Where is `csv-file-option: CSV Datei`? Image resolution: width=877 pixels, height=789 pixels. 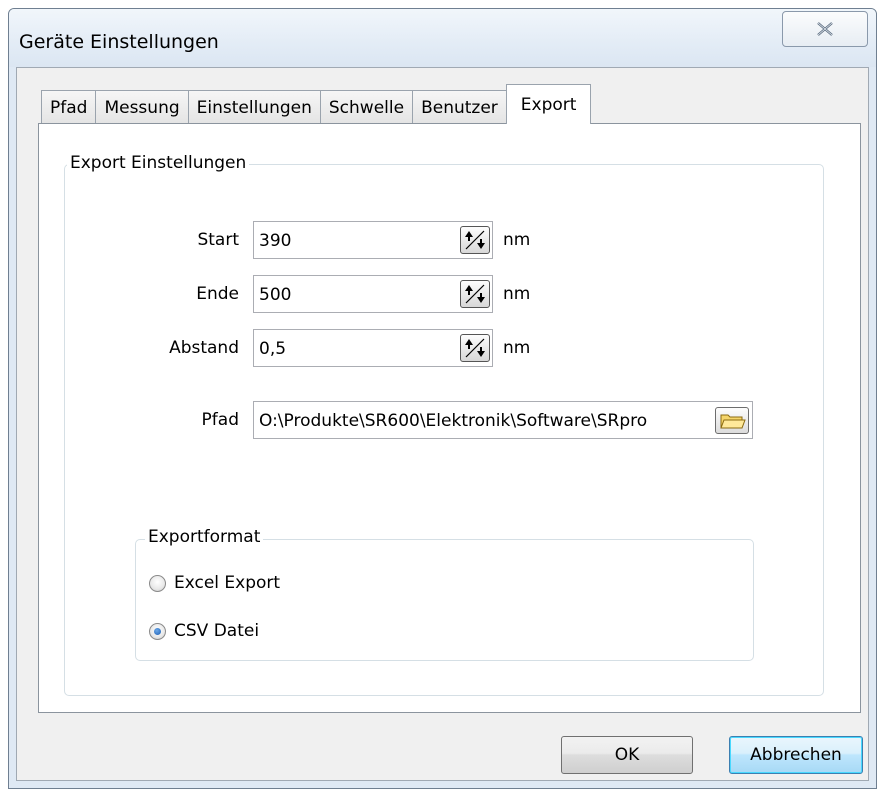 csv-file-option: CSV Datei is located at coordinates (204, 631).